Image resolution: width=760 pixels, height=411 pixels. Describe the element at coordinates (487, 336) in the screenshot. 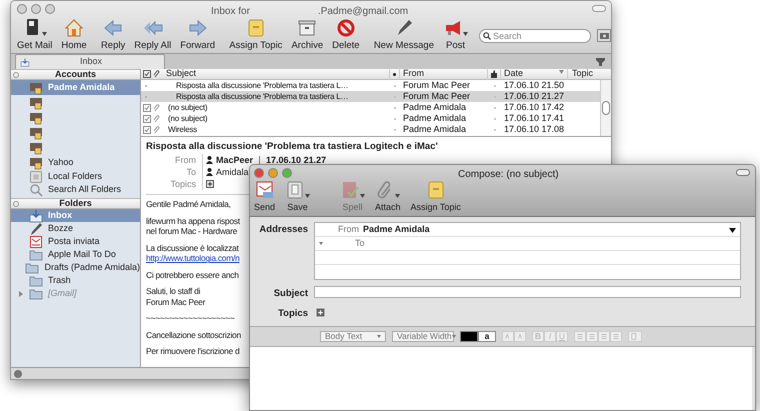

I see `highlight-color-button: a` at that location.